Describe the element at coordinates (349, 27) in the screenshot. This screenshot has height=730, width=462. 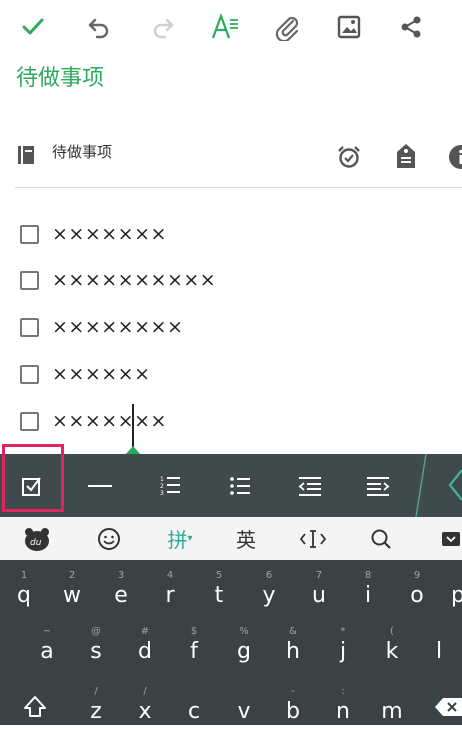
I see `image-icon` at that location.